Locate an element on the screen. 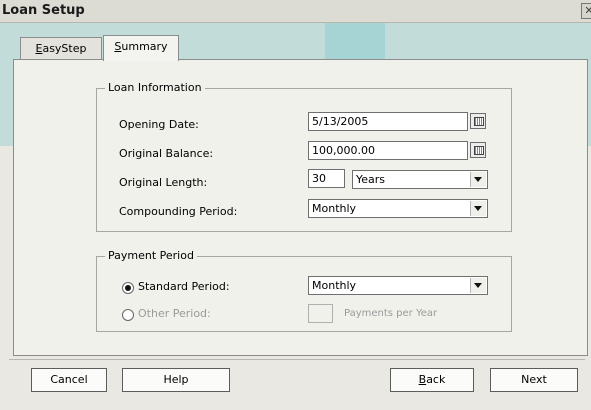 This screenshot has height=410, width=591. window-title: Loan Setup is located at coordinates (43, 10).